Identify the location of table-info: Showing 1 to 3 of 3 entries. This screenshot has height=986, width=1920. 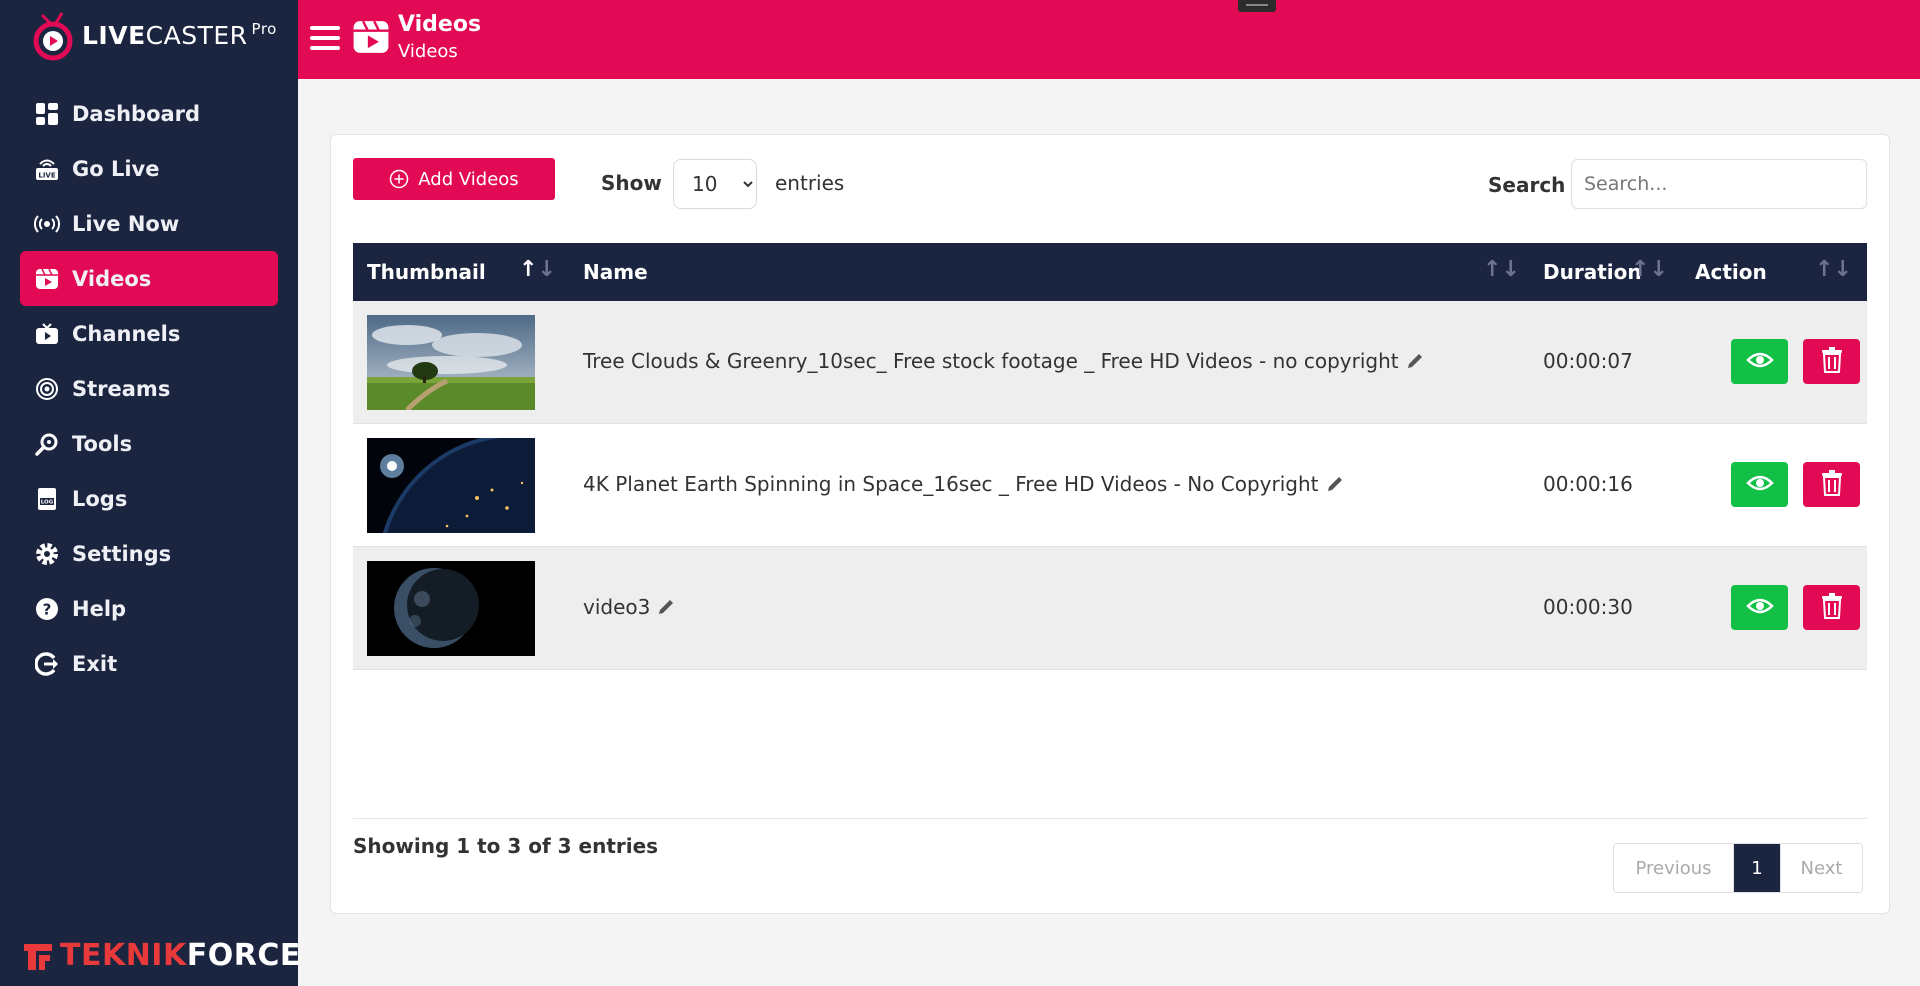
(506, 846).